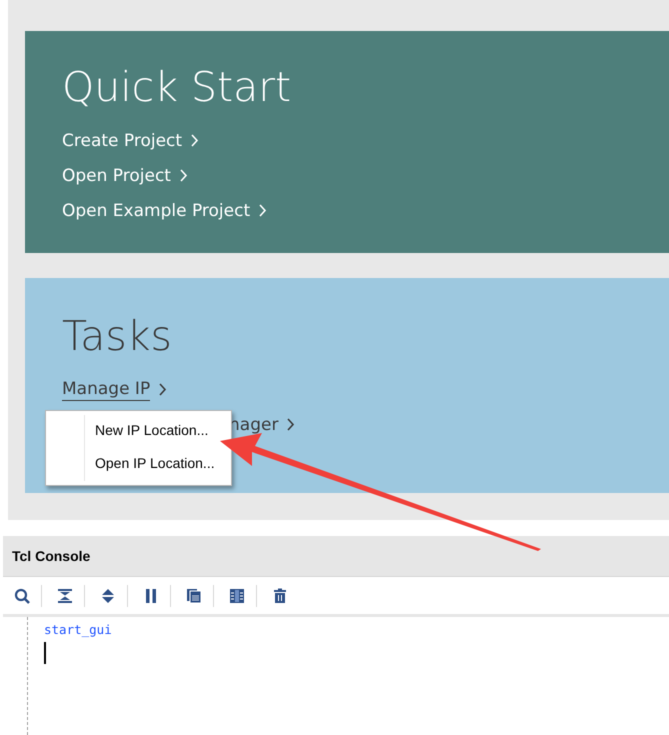  What do you see at coordinates (117, 336) in the screenshot?
I see `panel-title: Tasks` at bounding box center [117, 336].